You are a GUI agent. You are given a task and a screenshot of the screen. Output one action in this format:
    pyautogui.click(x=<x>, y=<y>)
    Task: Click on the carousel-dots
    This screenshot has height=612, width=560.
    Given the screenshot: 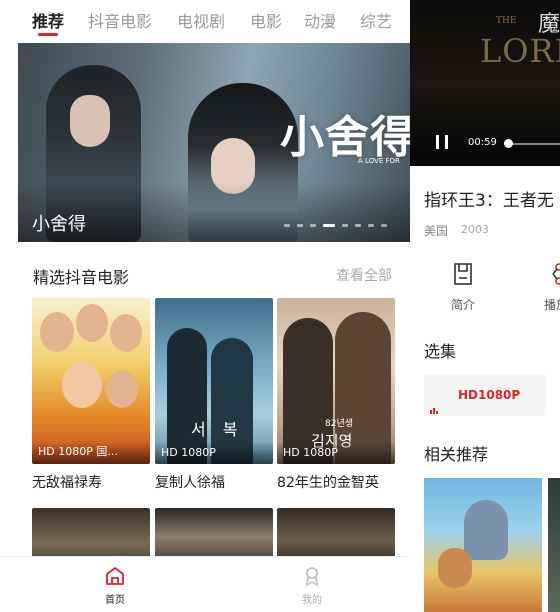 What is the action you would take?
    pyautogui.click(x=339, y=226)
    